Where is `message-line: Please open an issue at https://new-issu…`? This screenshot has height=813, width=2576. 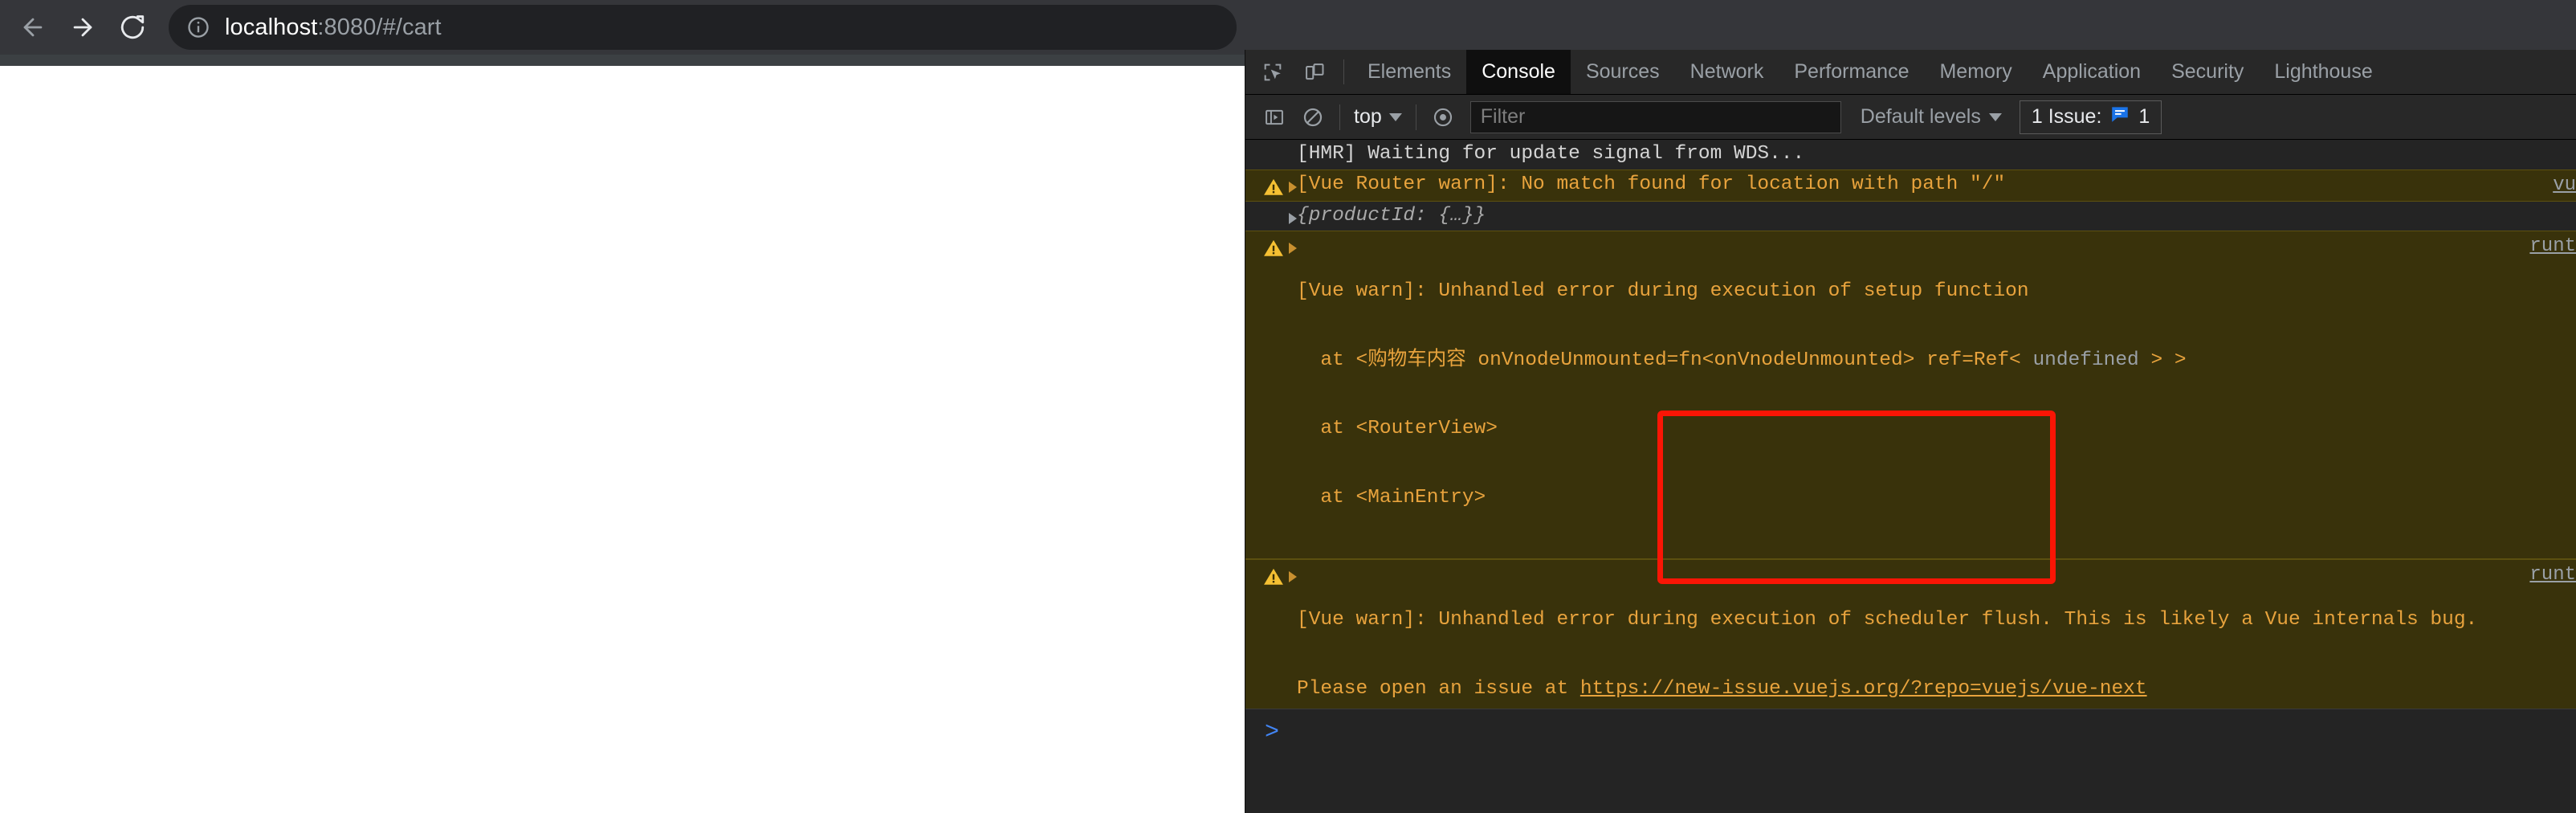
message-line: Please open an issue at https://new-issu… is located at coordinates (1722, 688).